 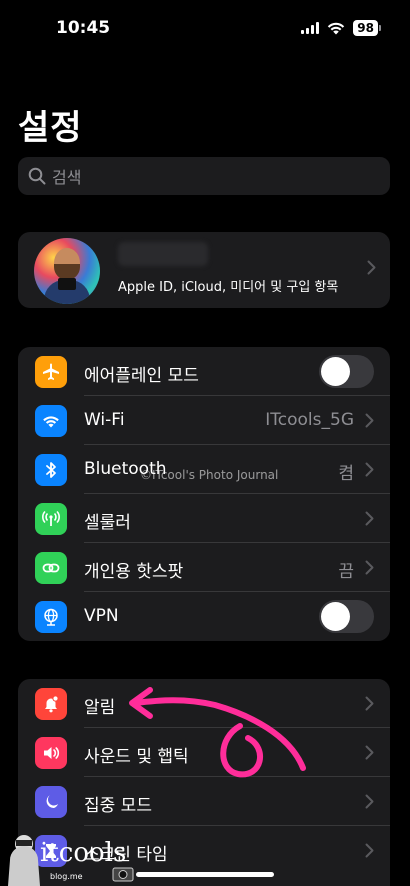 I want to click on row-focus-mode: 집중 모드, so click(x=204, y=801).